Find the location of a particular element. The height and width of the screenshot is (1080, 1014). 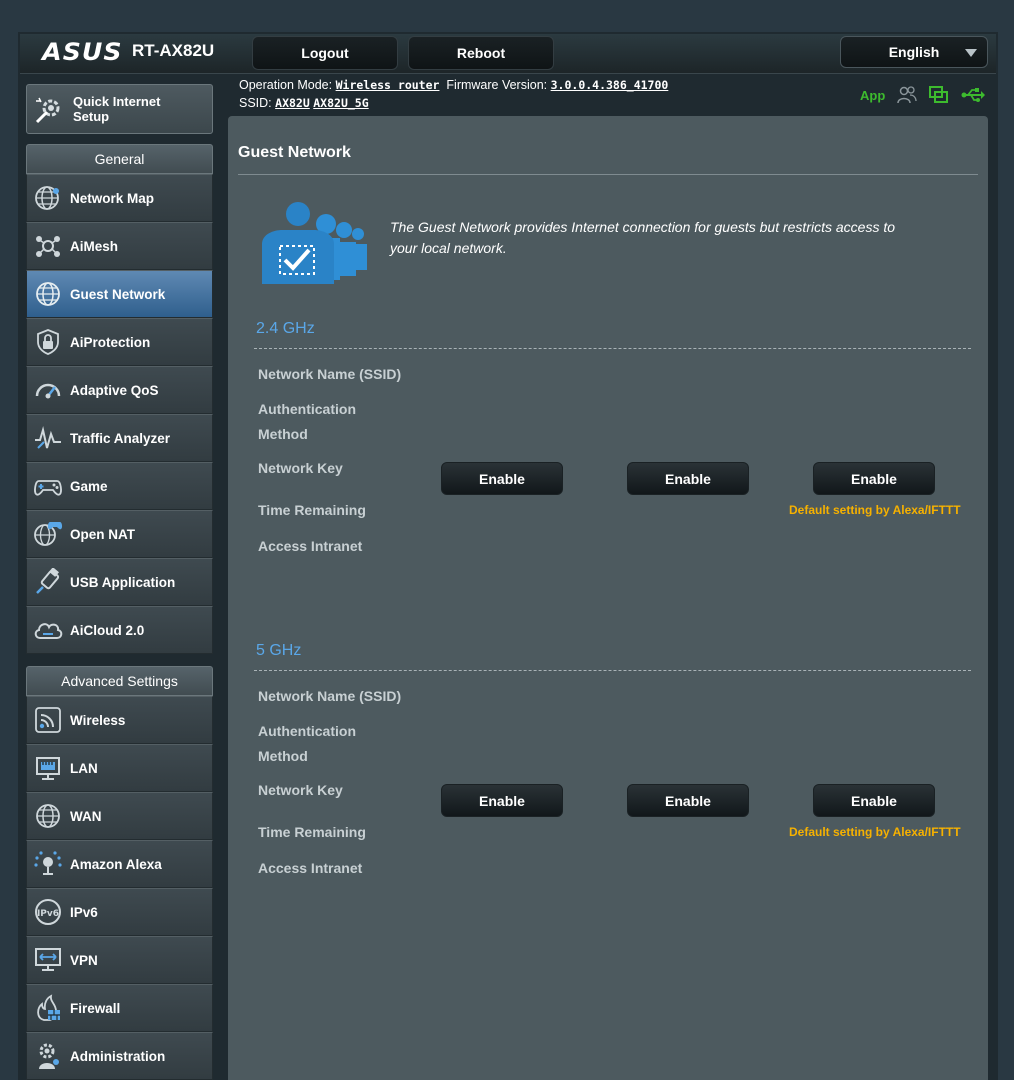

op-mode-link: Wireless router is located at coordinates (388, 85).